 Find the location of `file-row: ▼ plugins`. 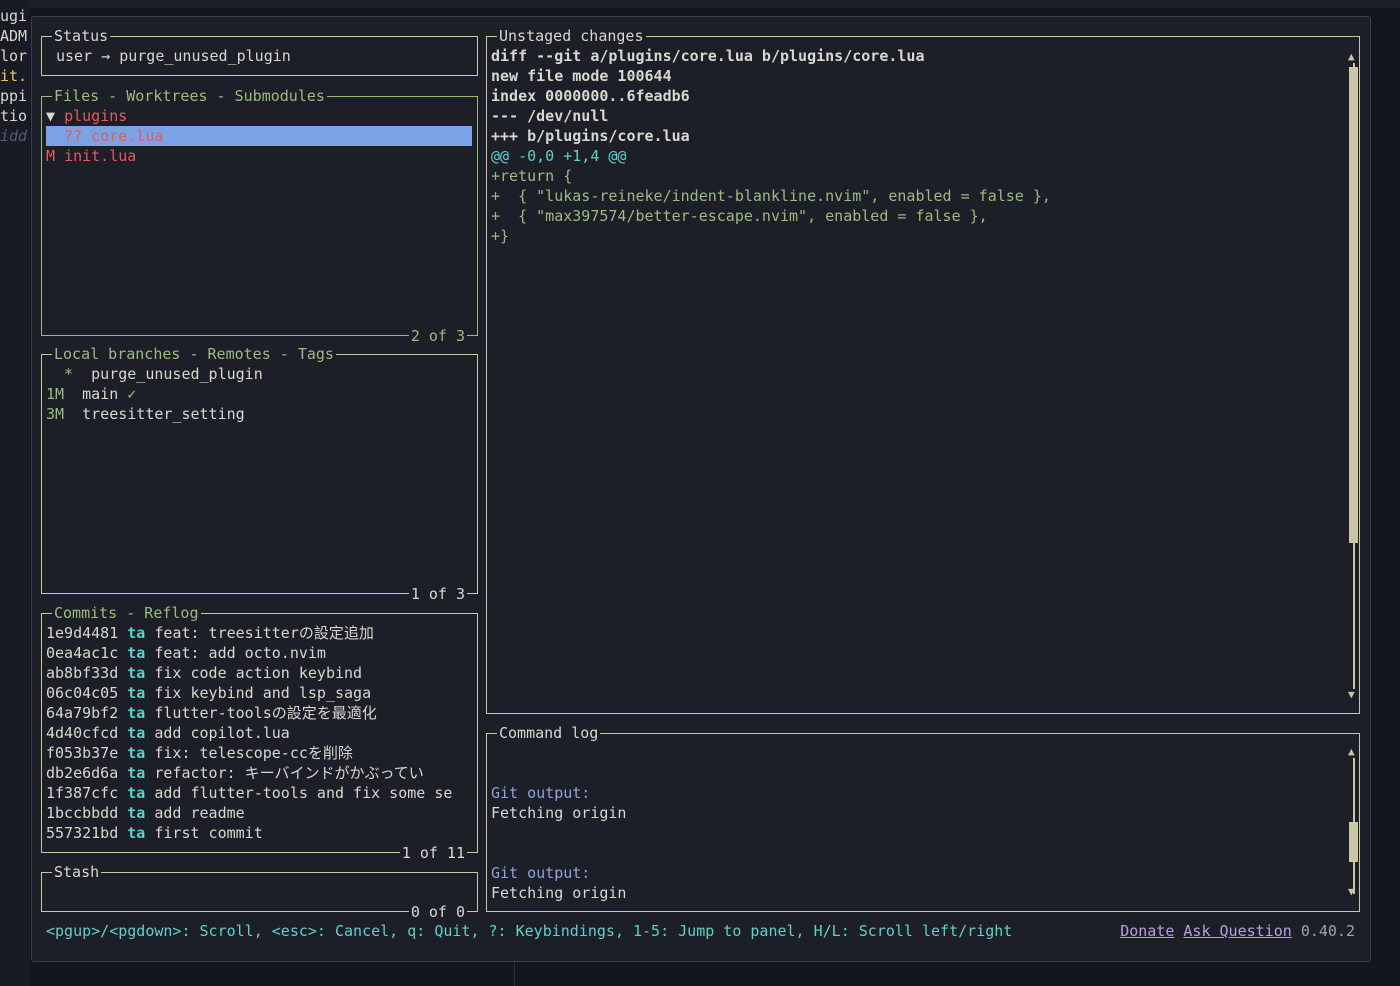

file-row: ▼ plugins is located at coordinates (259, 116).